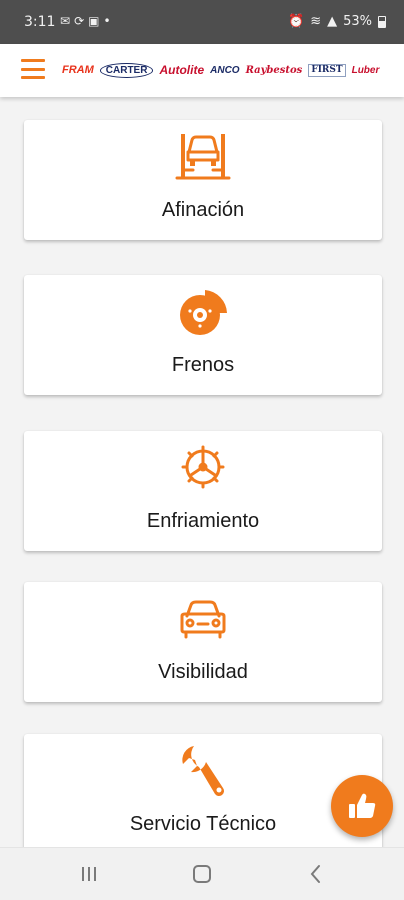 This screenshot has height=900, width=404. I want to click on status-system-icons: ⏰ ≋ ▲ 53%, so click(337, 21).